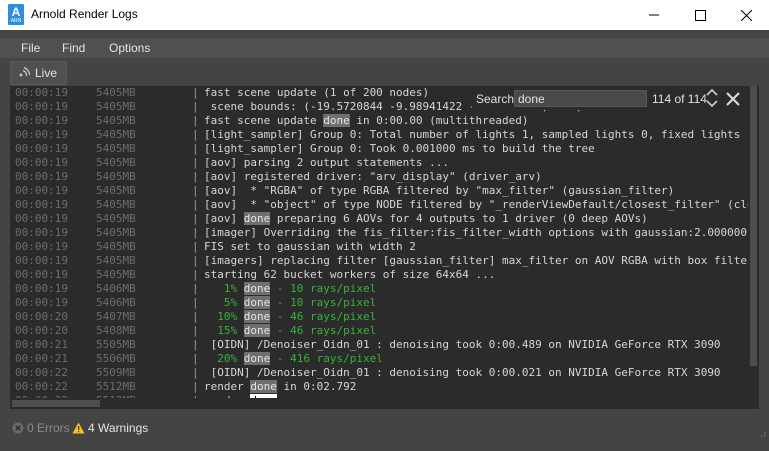 The height and width of the screenshot is (451, 769). What do you see at coordinates (700, 15) in the screenshot?
I see `maximize-button` at bounding box center [700, 15].